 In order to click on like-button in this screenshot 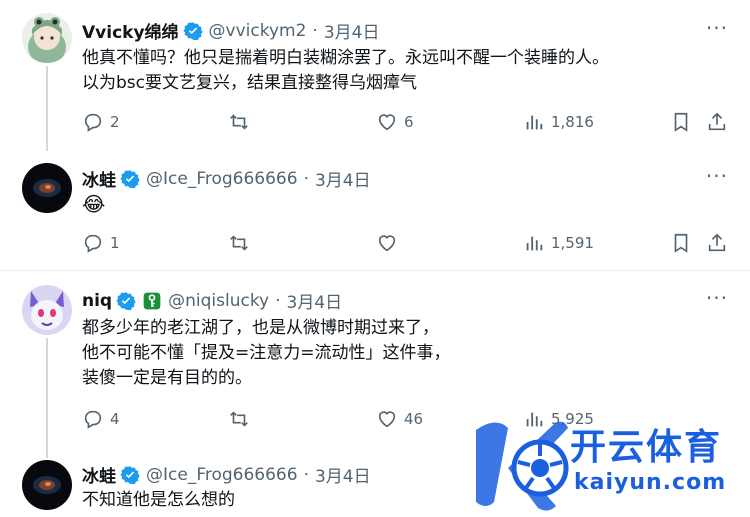, I will do `click(390, 243)`.